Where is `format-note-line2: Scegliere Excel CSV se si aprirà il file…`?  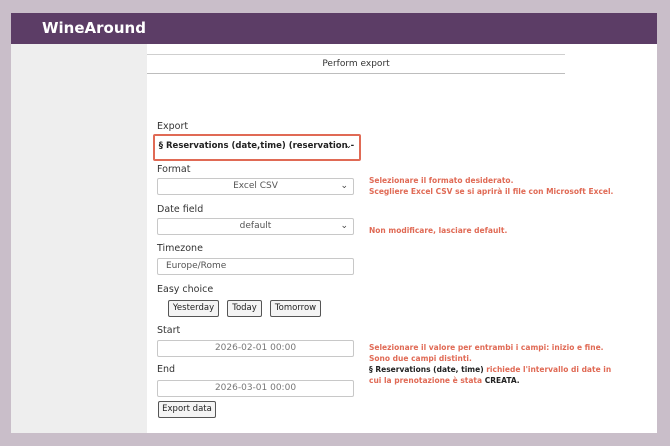 format-note-line2: Scegliere Excel CSV se si aprirà il file… is located at coordinates (491, 191).